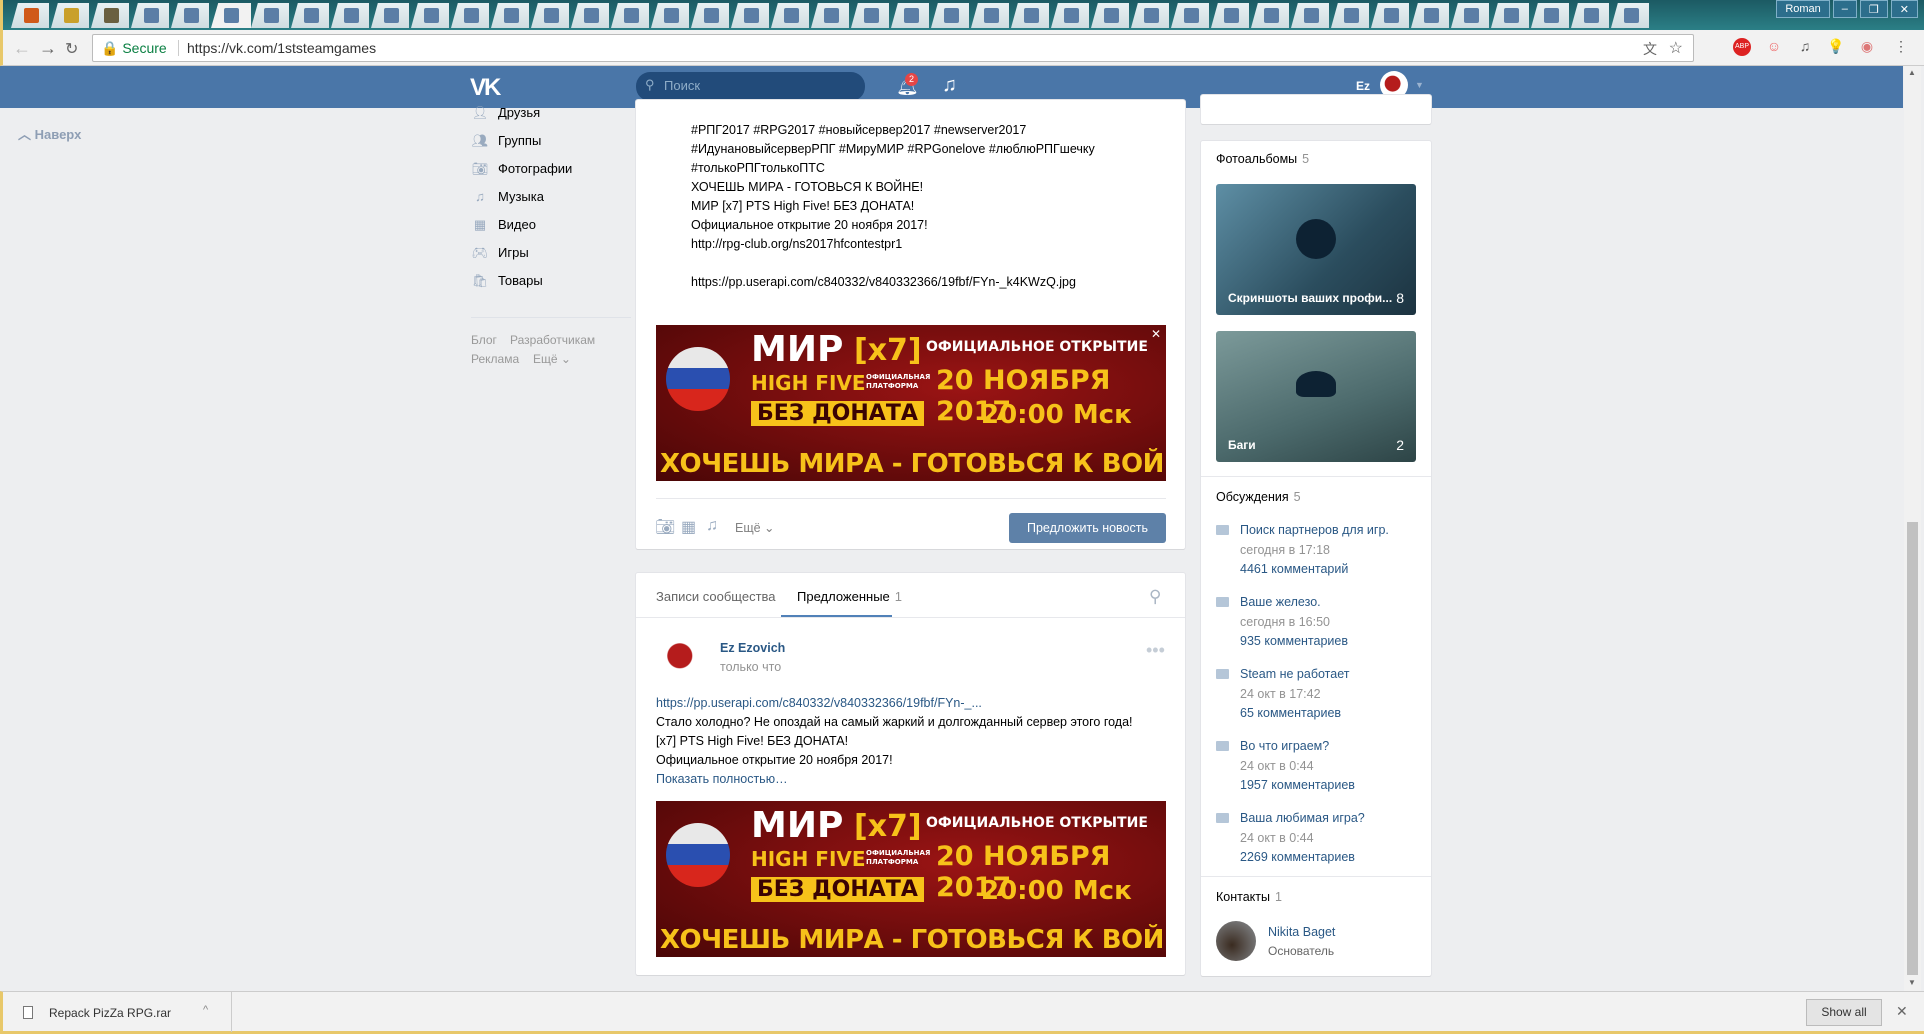 The height and width of the screenshot is (1034, 1924). Describe the element at coordinates (506, 141) in the screenshot. I see `nav-item: 👥︎ Группы` at that location.